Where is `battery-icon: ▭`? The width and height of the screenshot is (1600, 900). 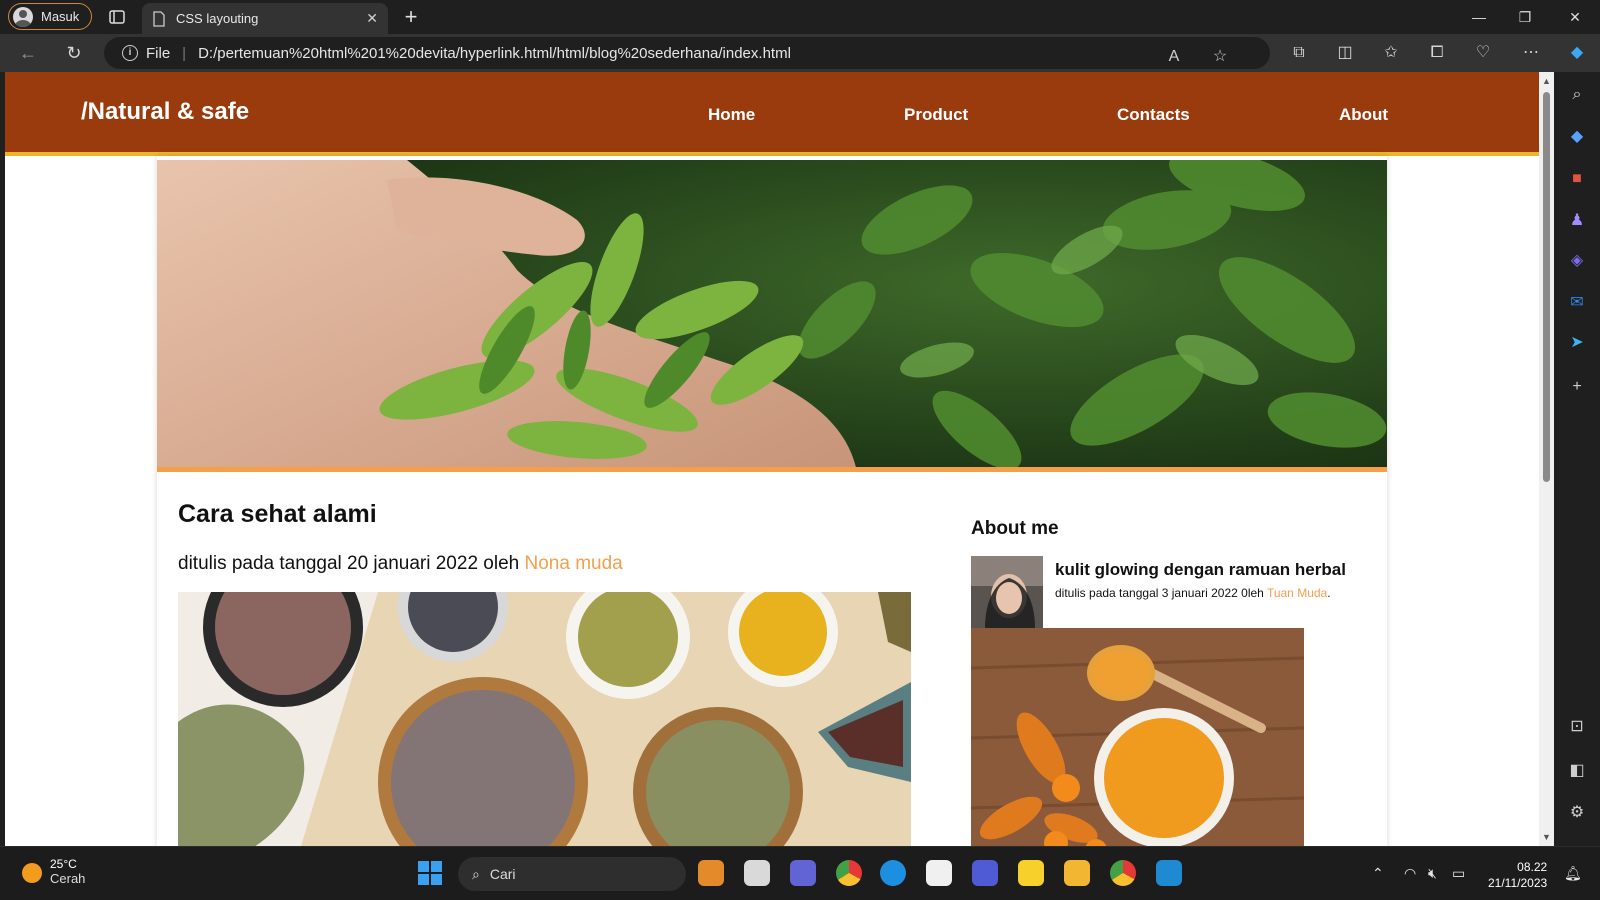
battery-icon: ▭ is located at coordinates (1458, 873).